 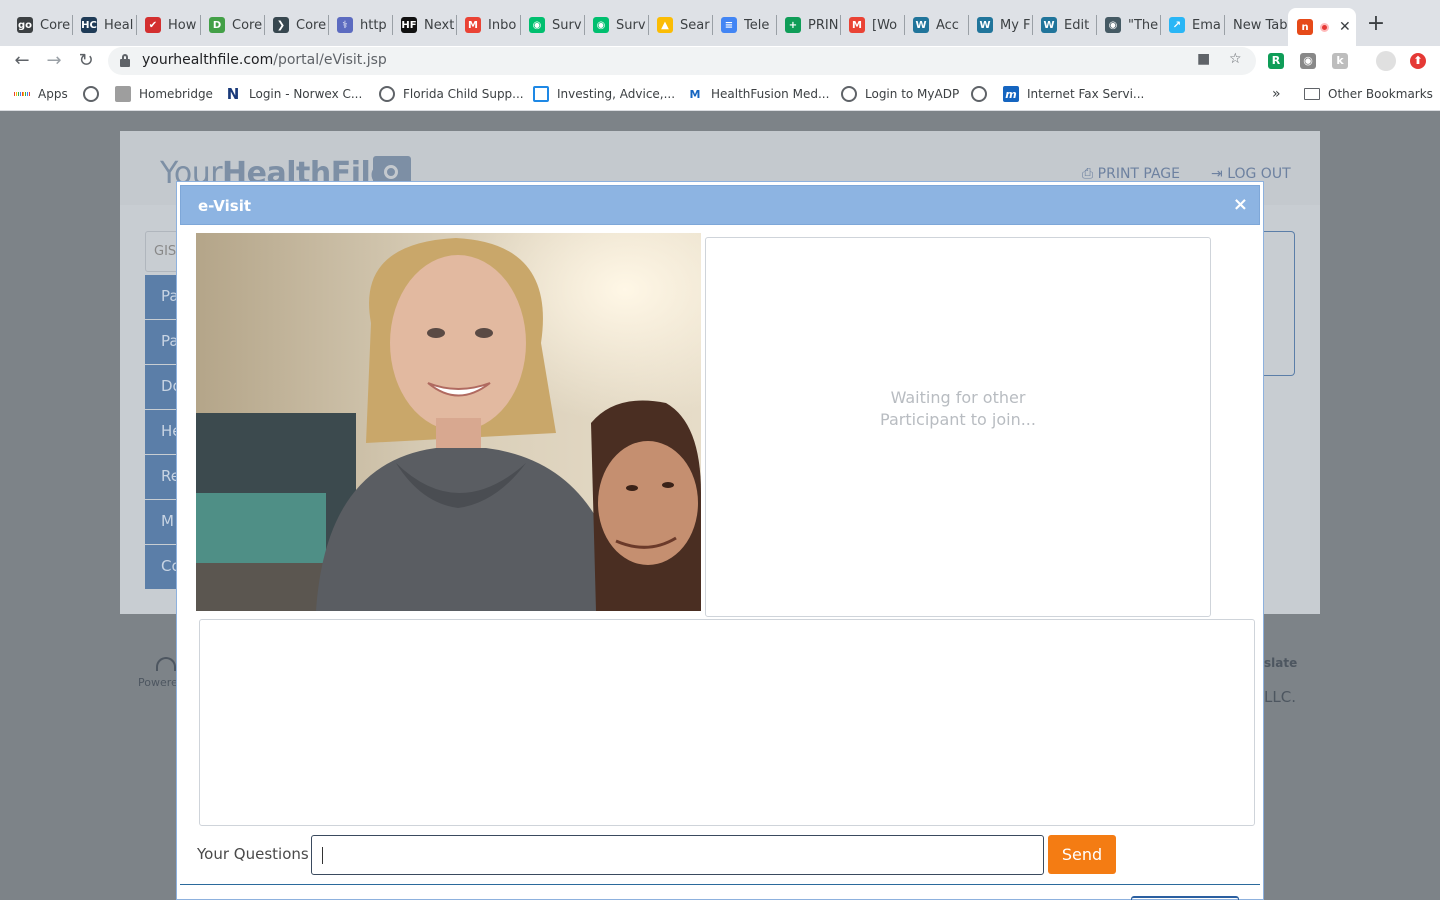 I want to click on other-bookmarks: Other Bookmarks, so click(x=1368, y=94).